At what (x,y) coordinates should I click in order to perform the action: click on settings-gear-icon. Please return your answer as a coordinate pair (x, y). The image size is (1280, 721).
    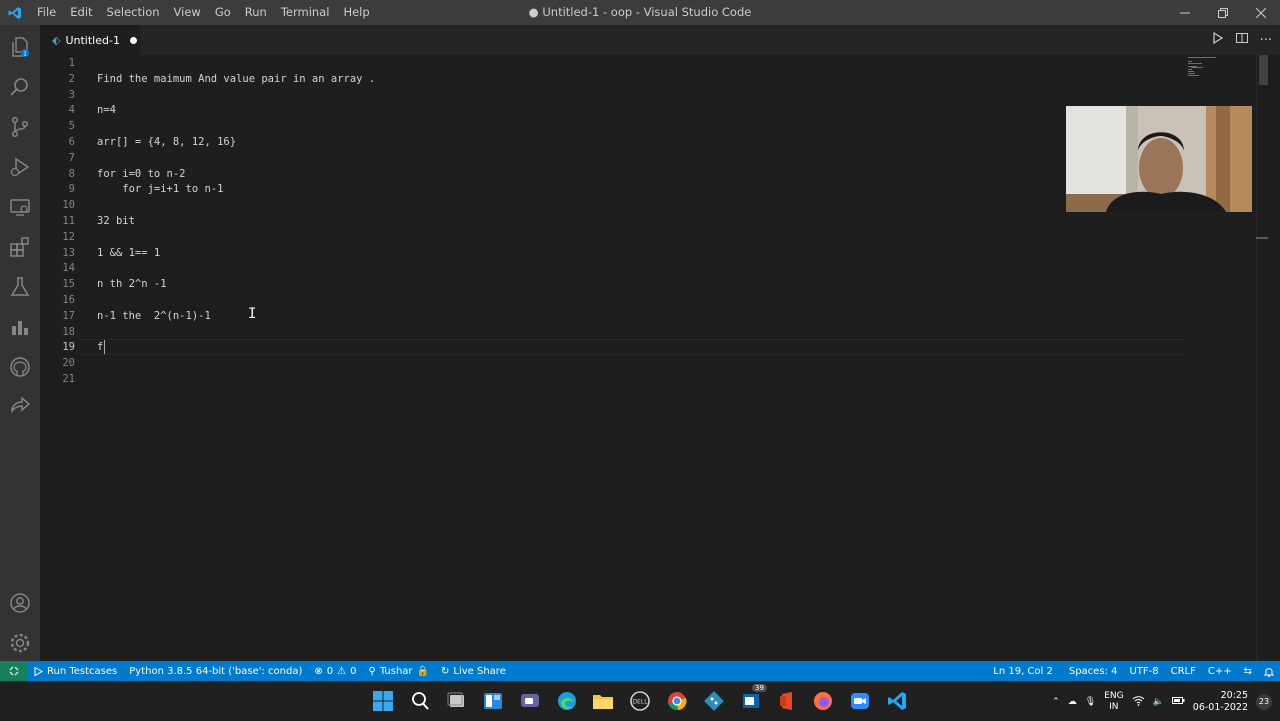
    Looking at the image, I should click on (20, 643).